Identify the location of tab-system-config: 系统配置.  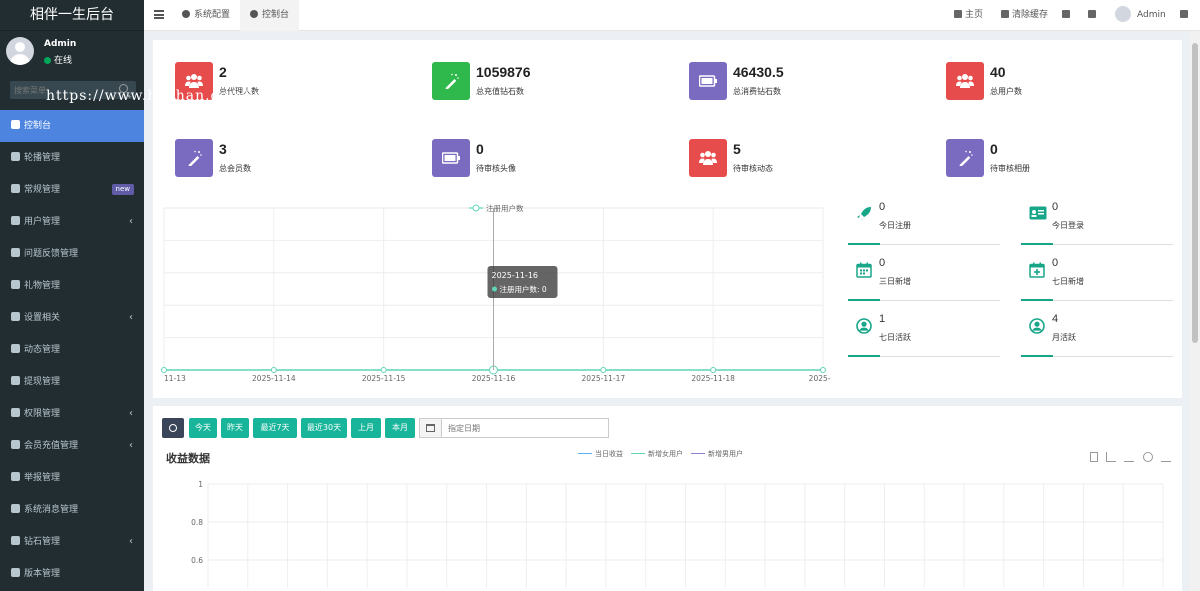
(206, 15).